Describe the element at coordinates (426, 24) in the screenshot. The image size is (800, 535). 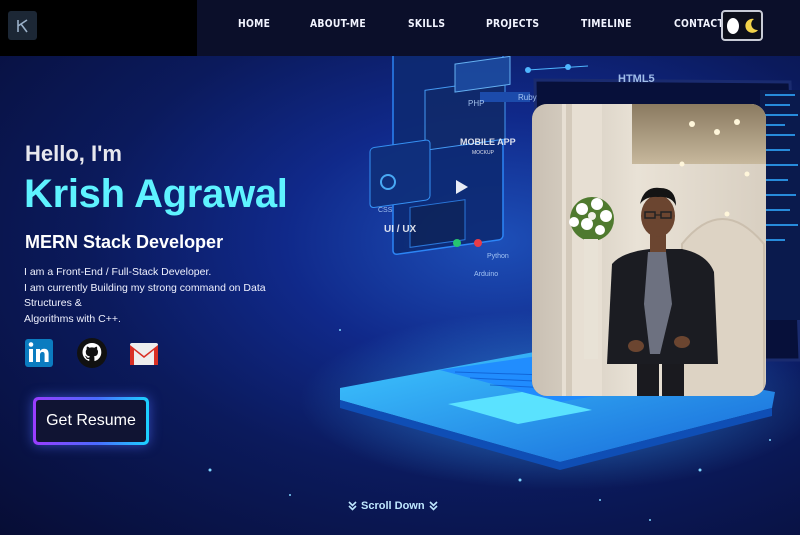
I see `nav-item-skills: SKILLS` at that location.